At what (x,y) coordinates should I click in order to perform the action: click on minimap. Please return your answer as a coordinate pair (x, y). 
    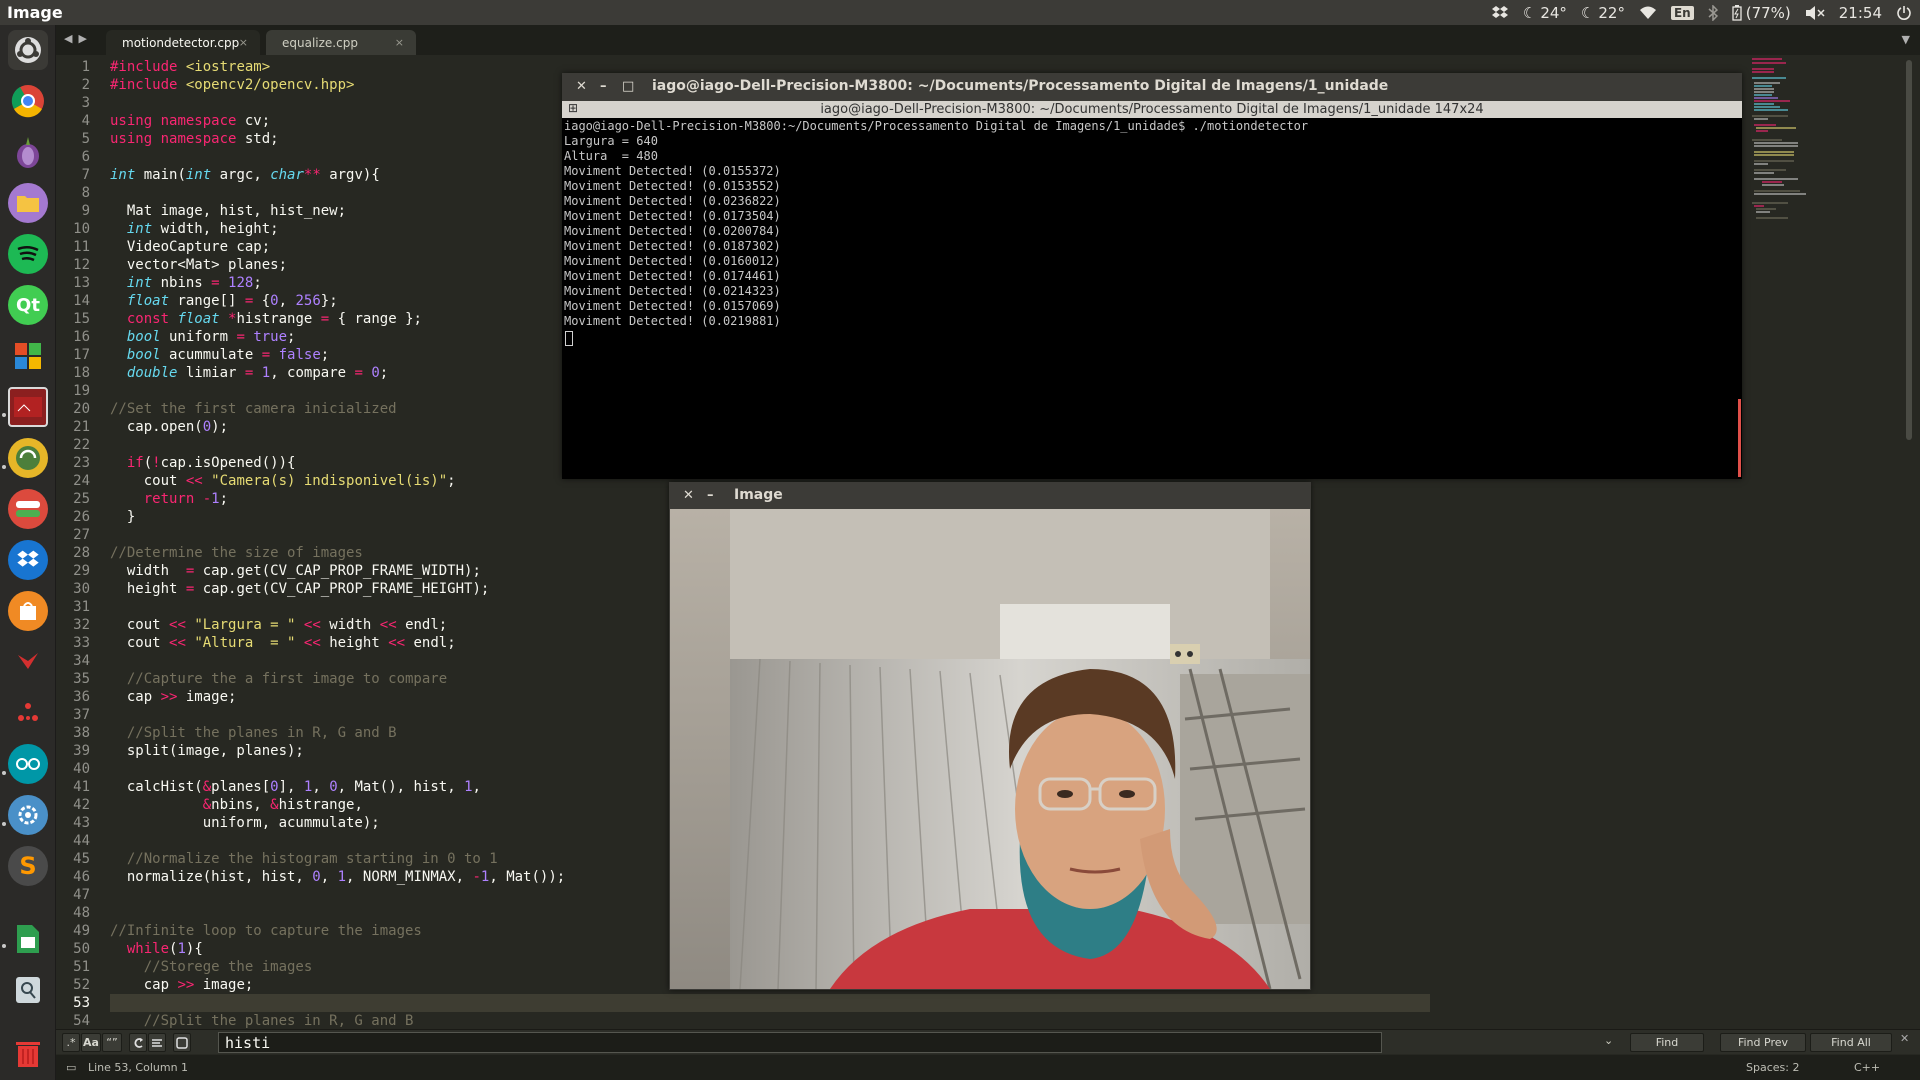
    Looking at the image, I should click on (1792, 148).